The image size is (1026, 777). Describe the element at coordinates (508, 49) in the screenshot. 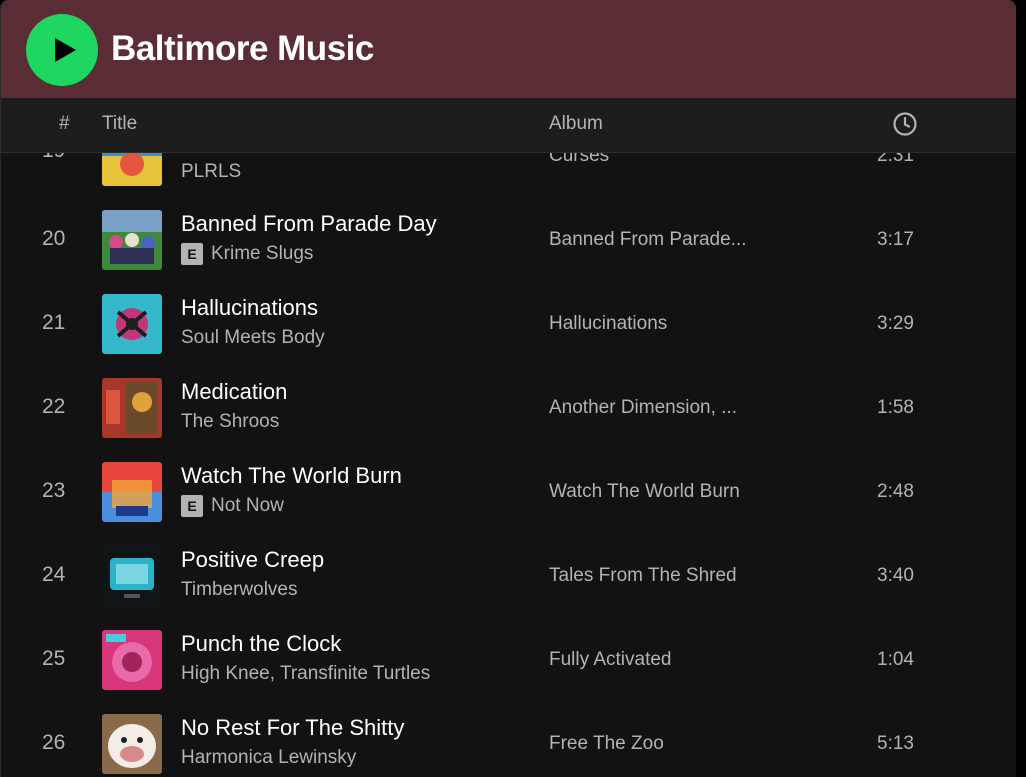

I see `playlist-top-bar: Baltimore Music` at that location.